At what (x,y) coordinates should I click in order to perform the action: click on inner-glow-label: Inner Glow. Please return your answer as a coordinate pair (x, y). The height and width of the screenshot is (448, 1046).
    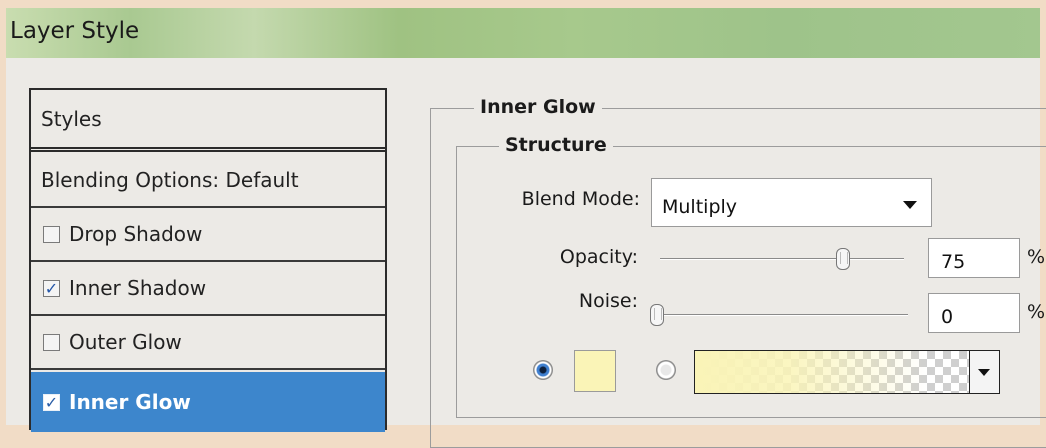
    Looking at the image, I should click on (130, 402).